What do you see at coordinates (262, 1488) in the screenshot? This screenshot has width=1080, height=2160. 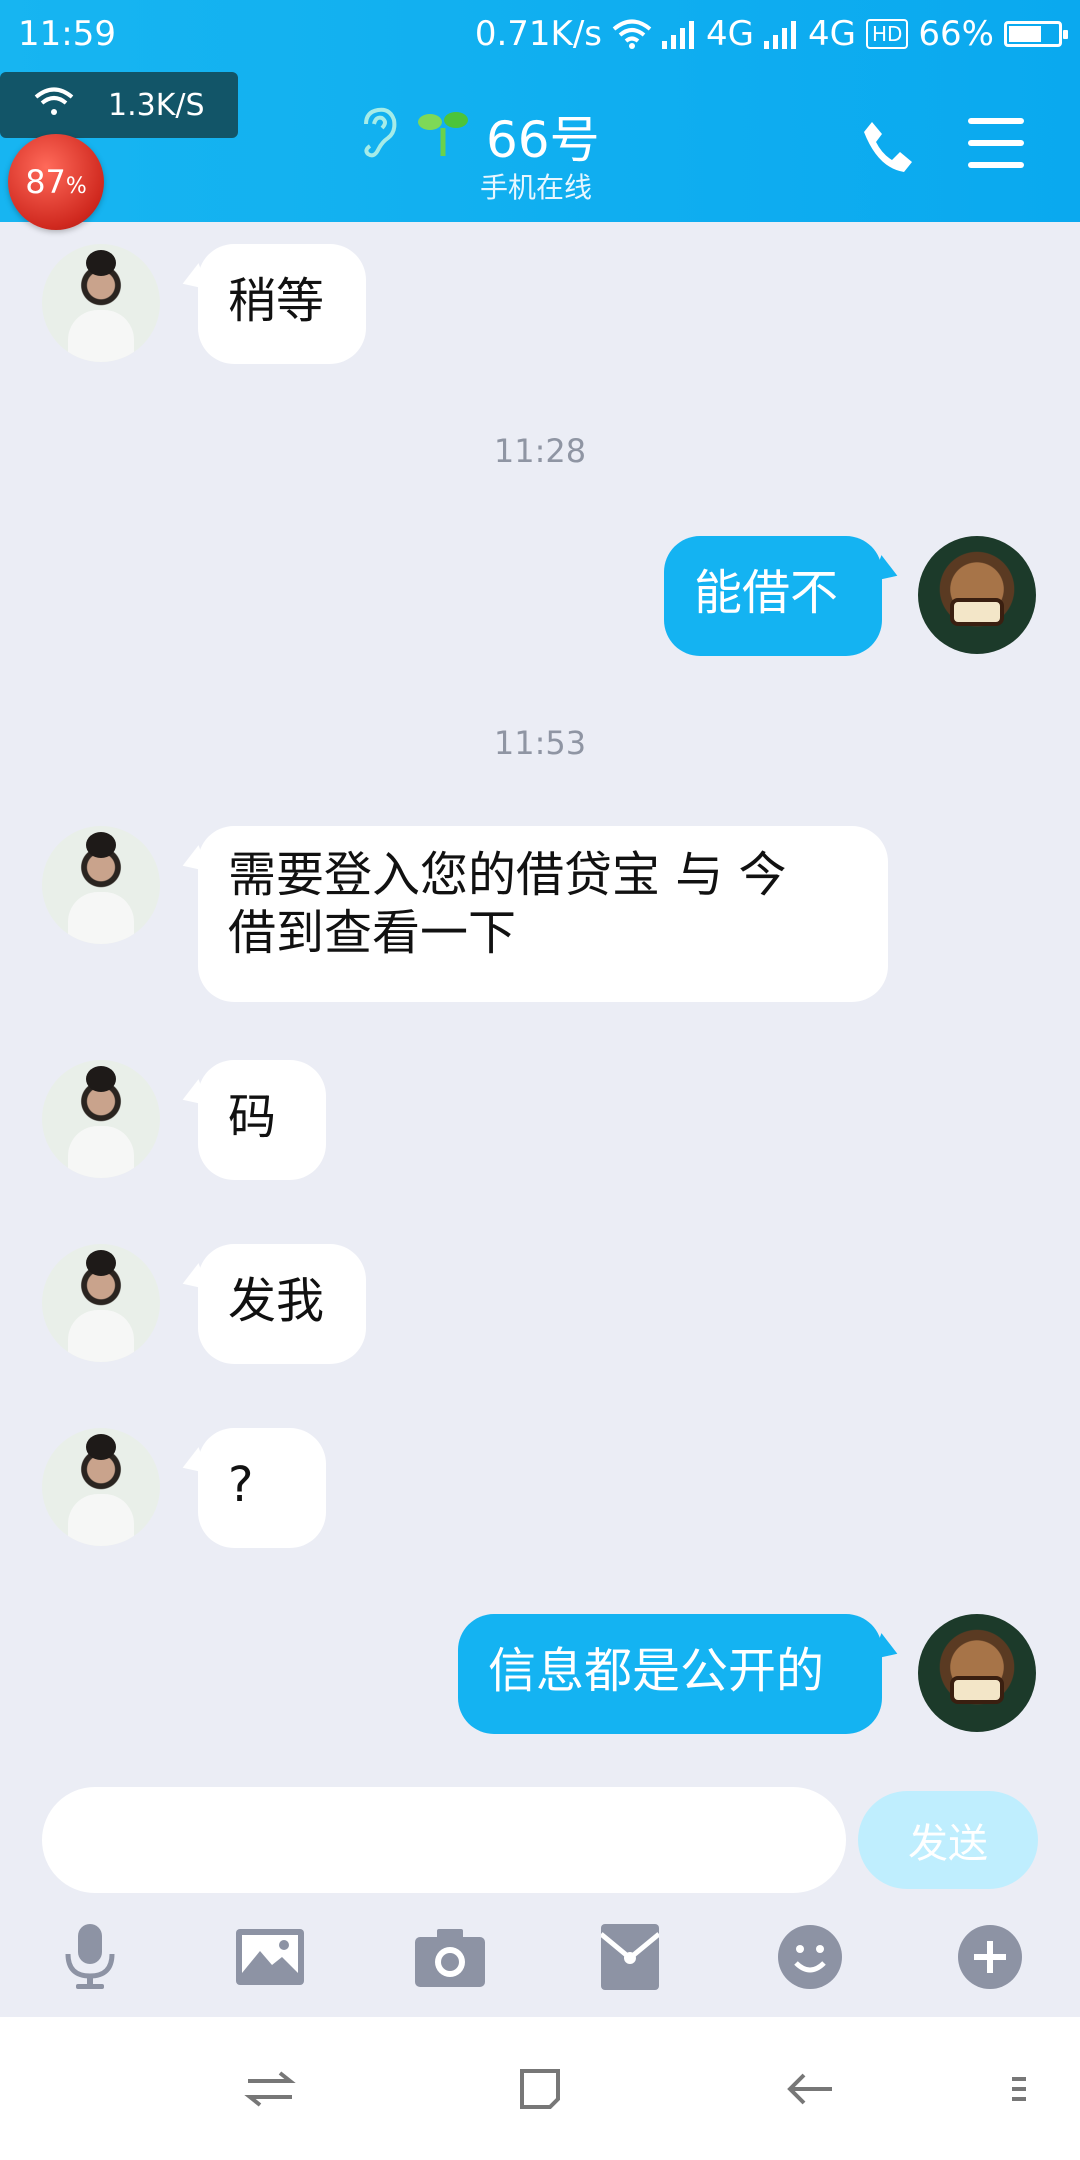 I see `incoming-message: ?` at bounding box center [262, 1488].